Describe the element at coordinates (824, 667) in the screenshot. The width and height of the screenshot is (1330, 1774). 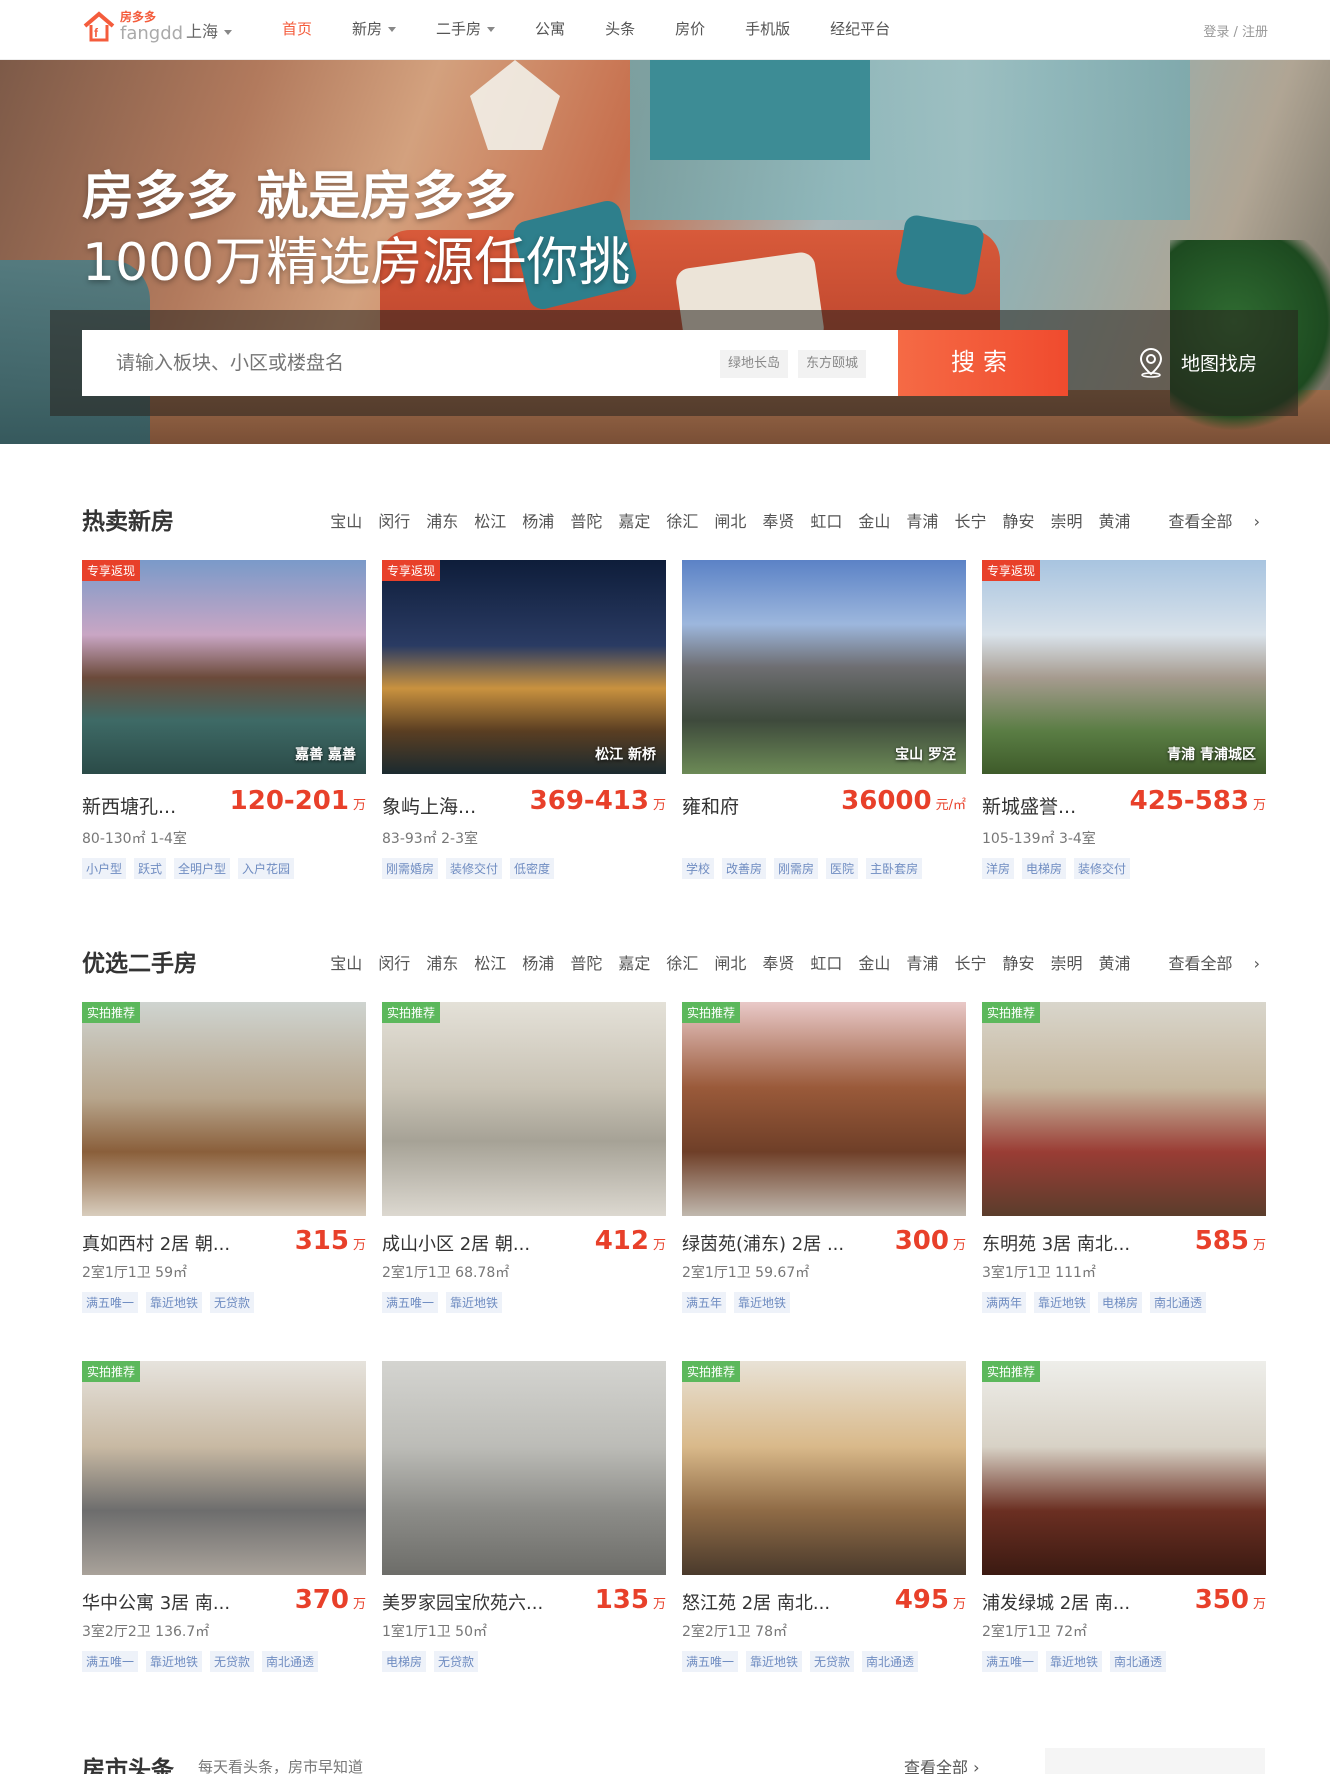
I see `property-photo: 宝山 罗泾` at that location.